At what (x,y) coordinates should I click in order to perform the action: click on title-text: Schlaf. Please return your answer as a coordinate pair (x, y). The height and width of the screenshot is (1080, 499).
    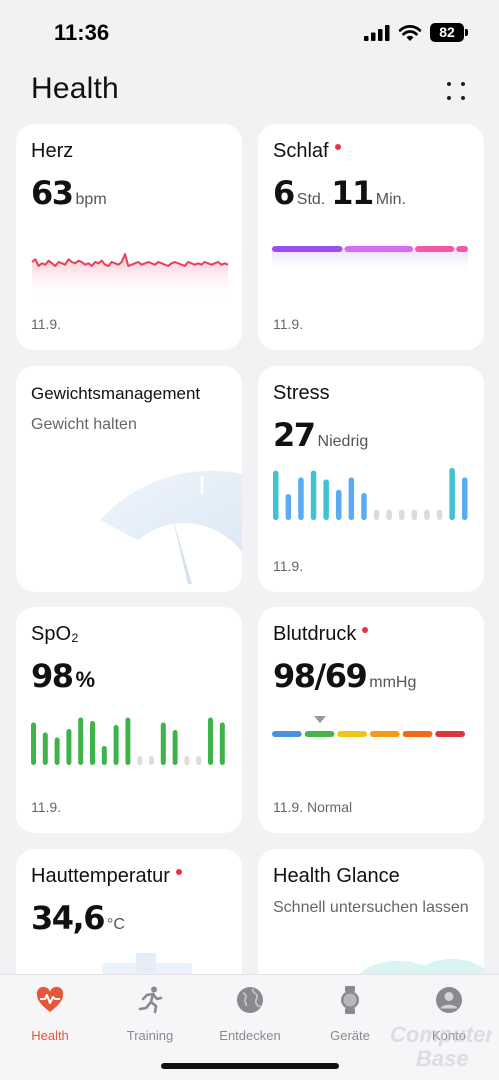
    Looking at the image, I should click on (301, 151).